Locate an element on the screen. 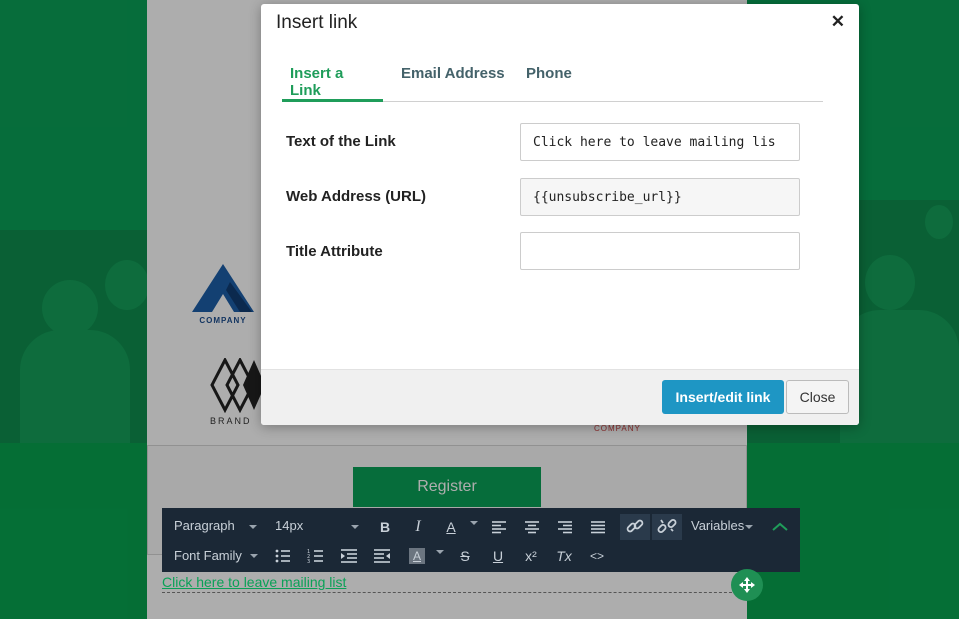 This screenshot has width=959, height=619. move-icon is located at coordinates (747, 585).